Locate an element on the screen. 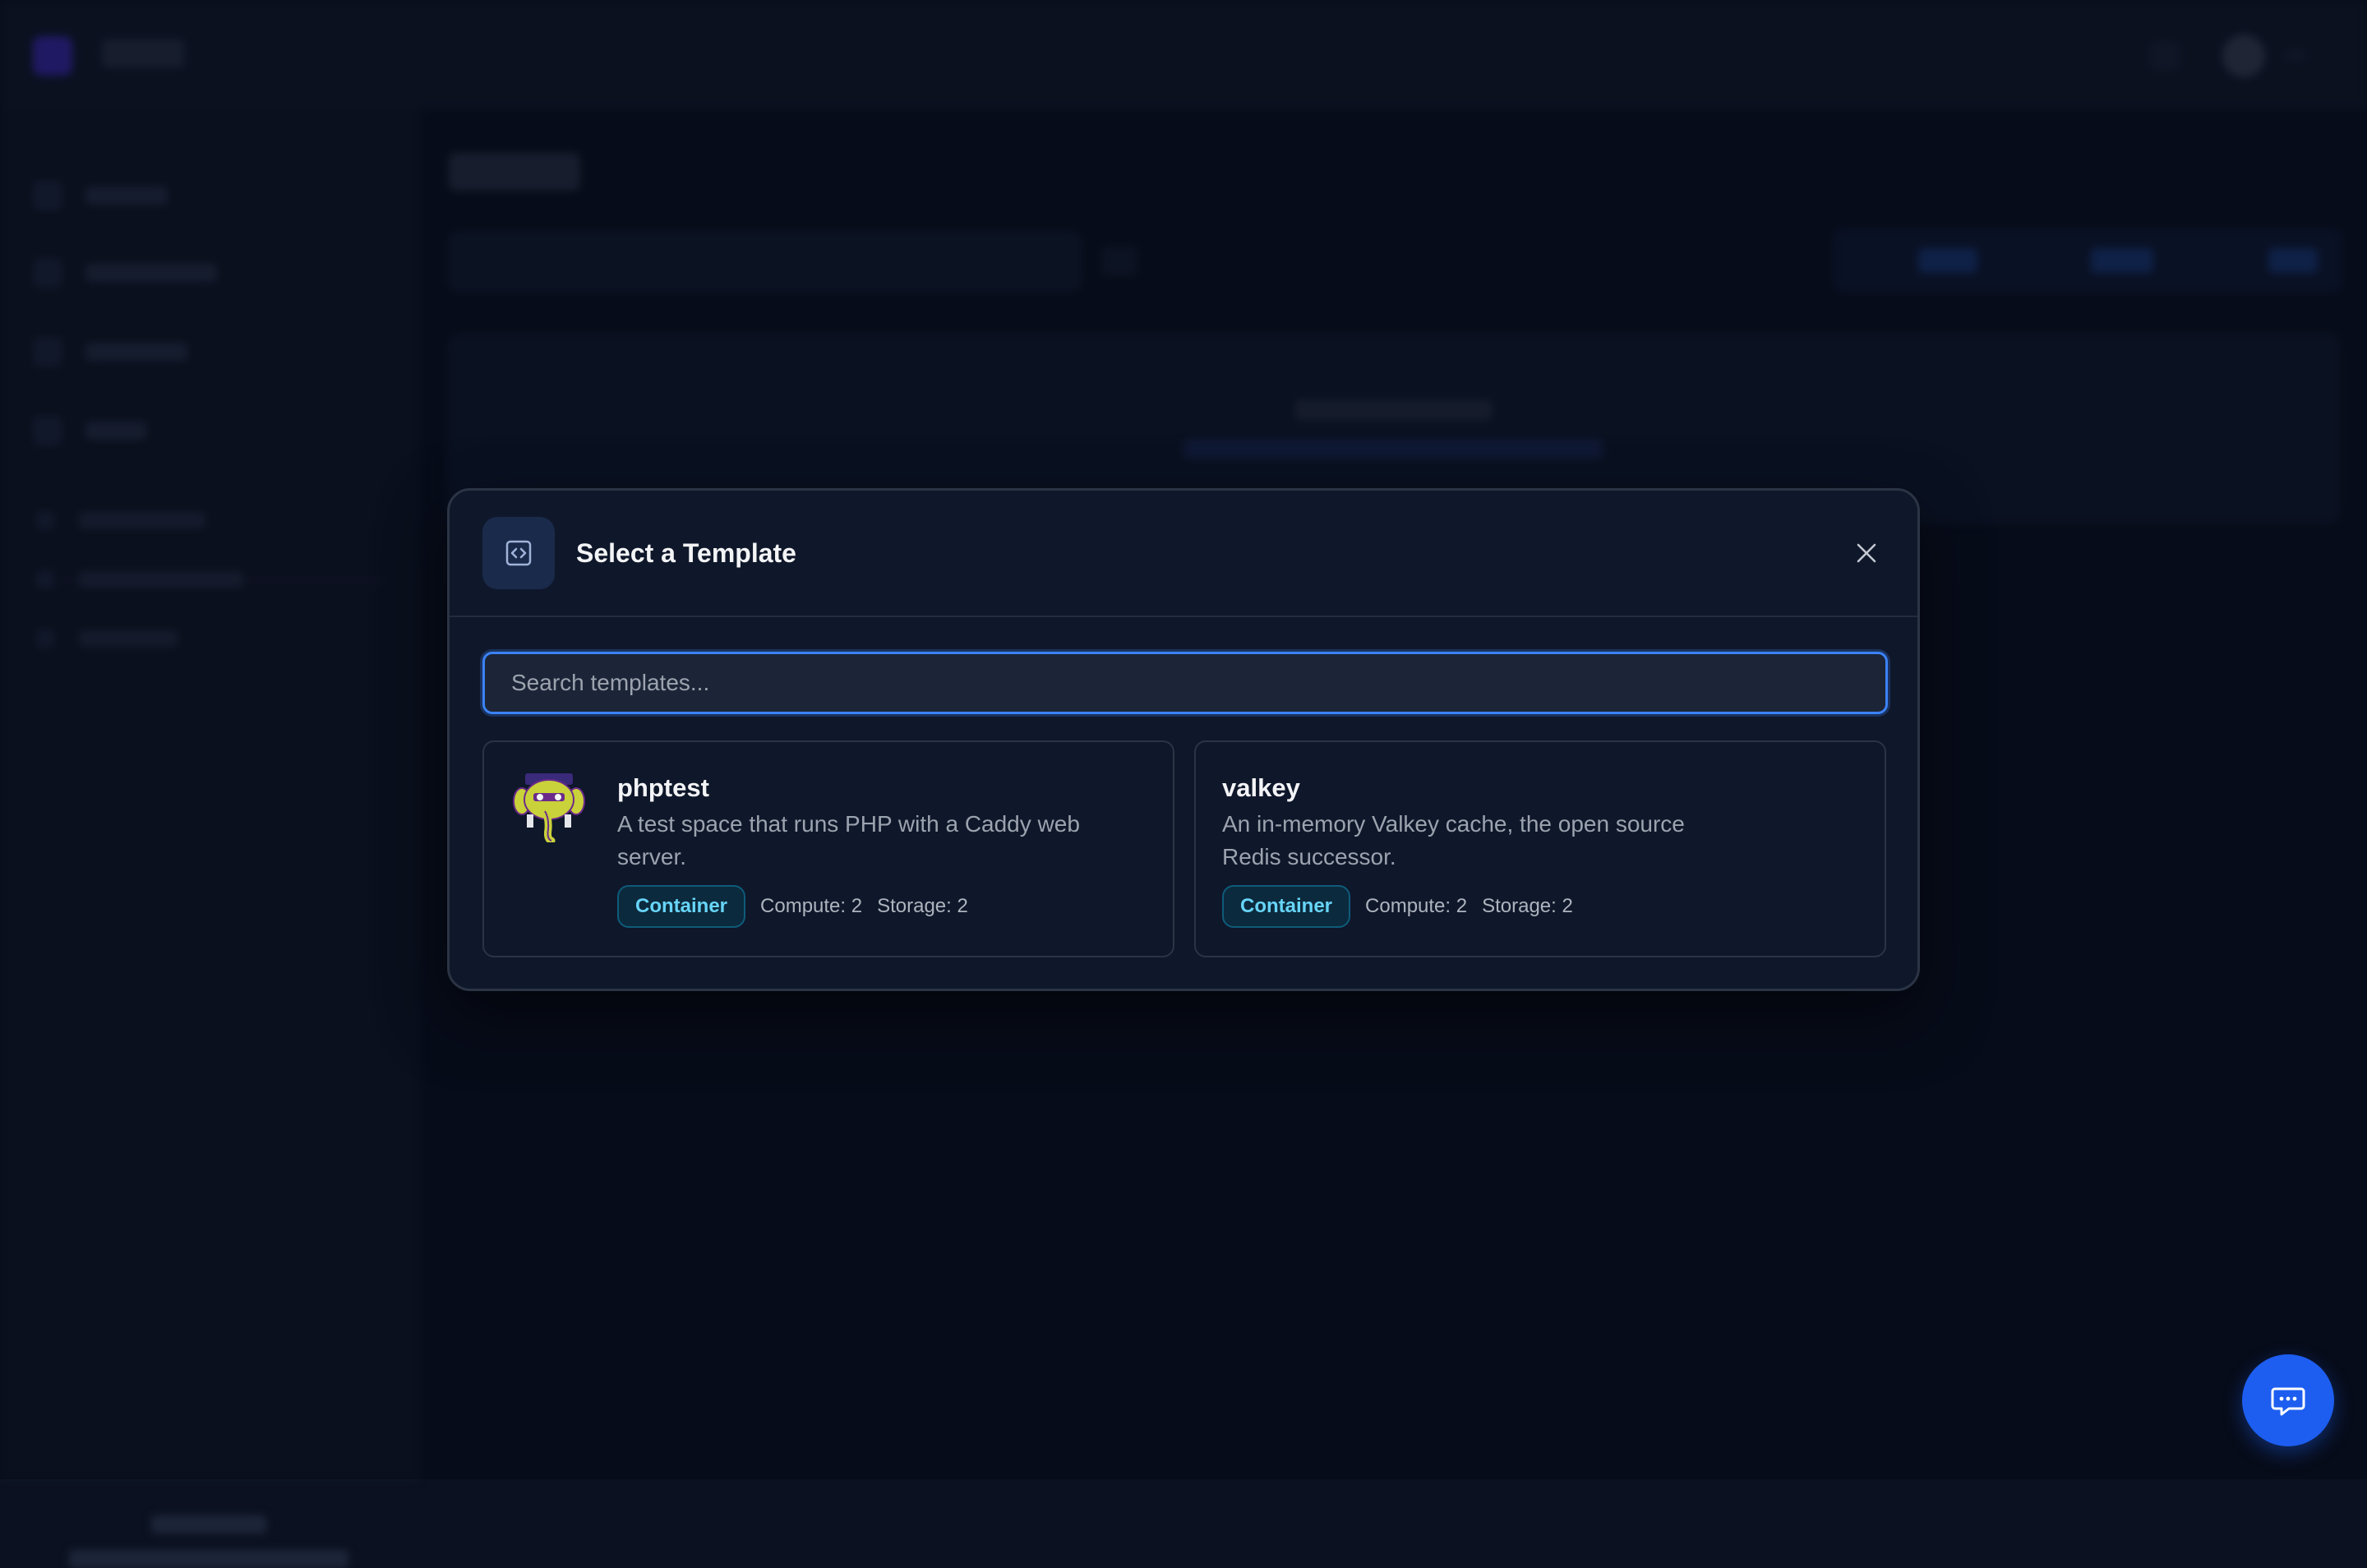 The height and width of the screenshot is (1568, 2367). sidebar-footer-text is located at coordinates (208, 1524).